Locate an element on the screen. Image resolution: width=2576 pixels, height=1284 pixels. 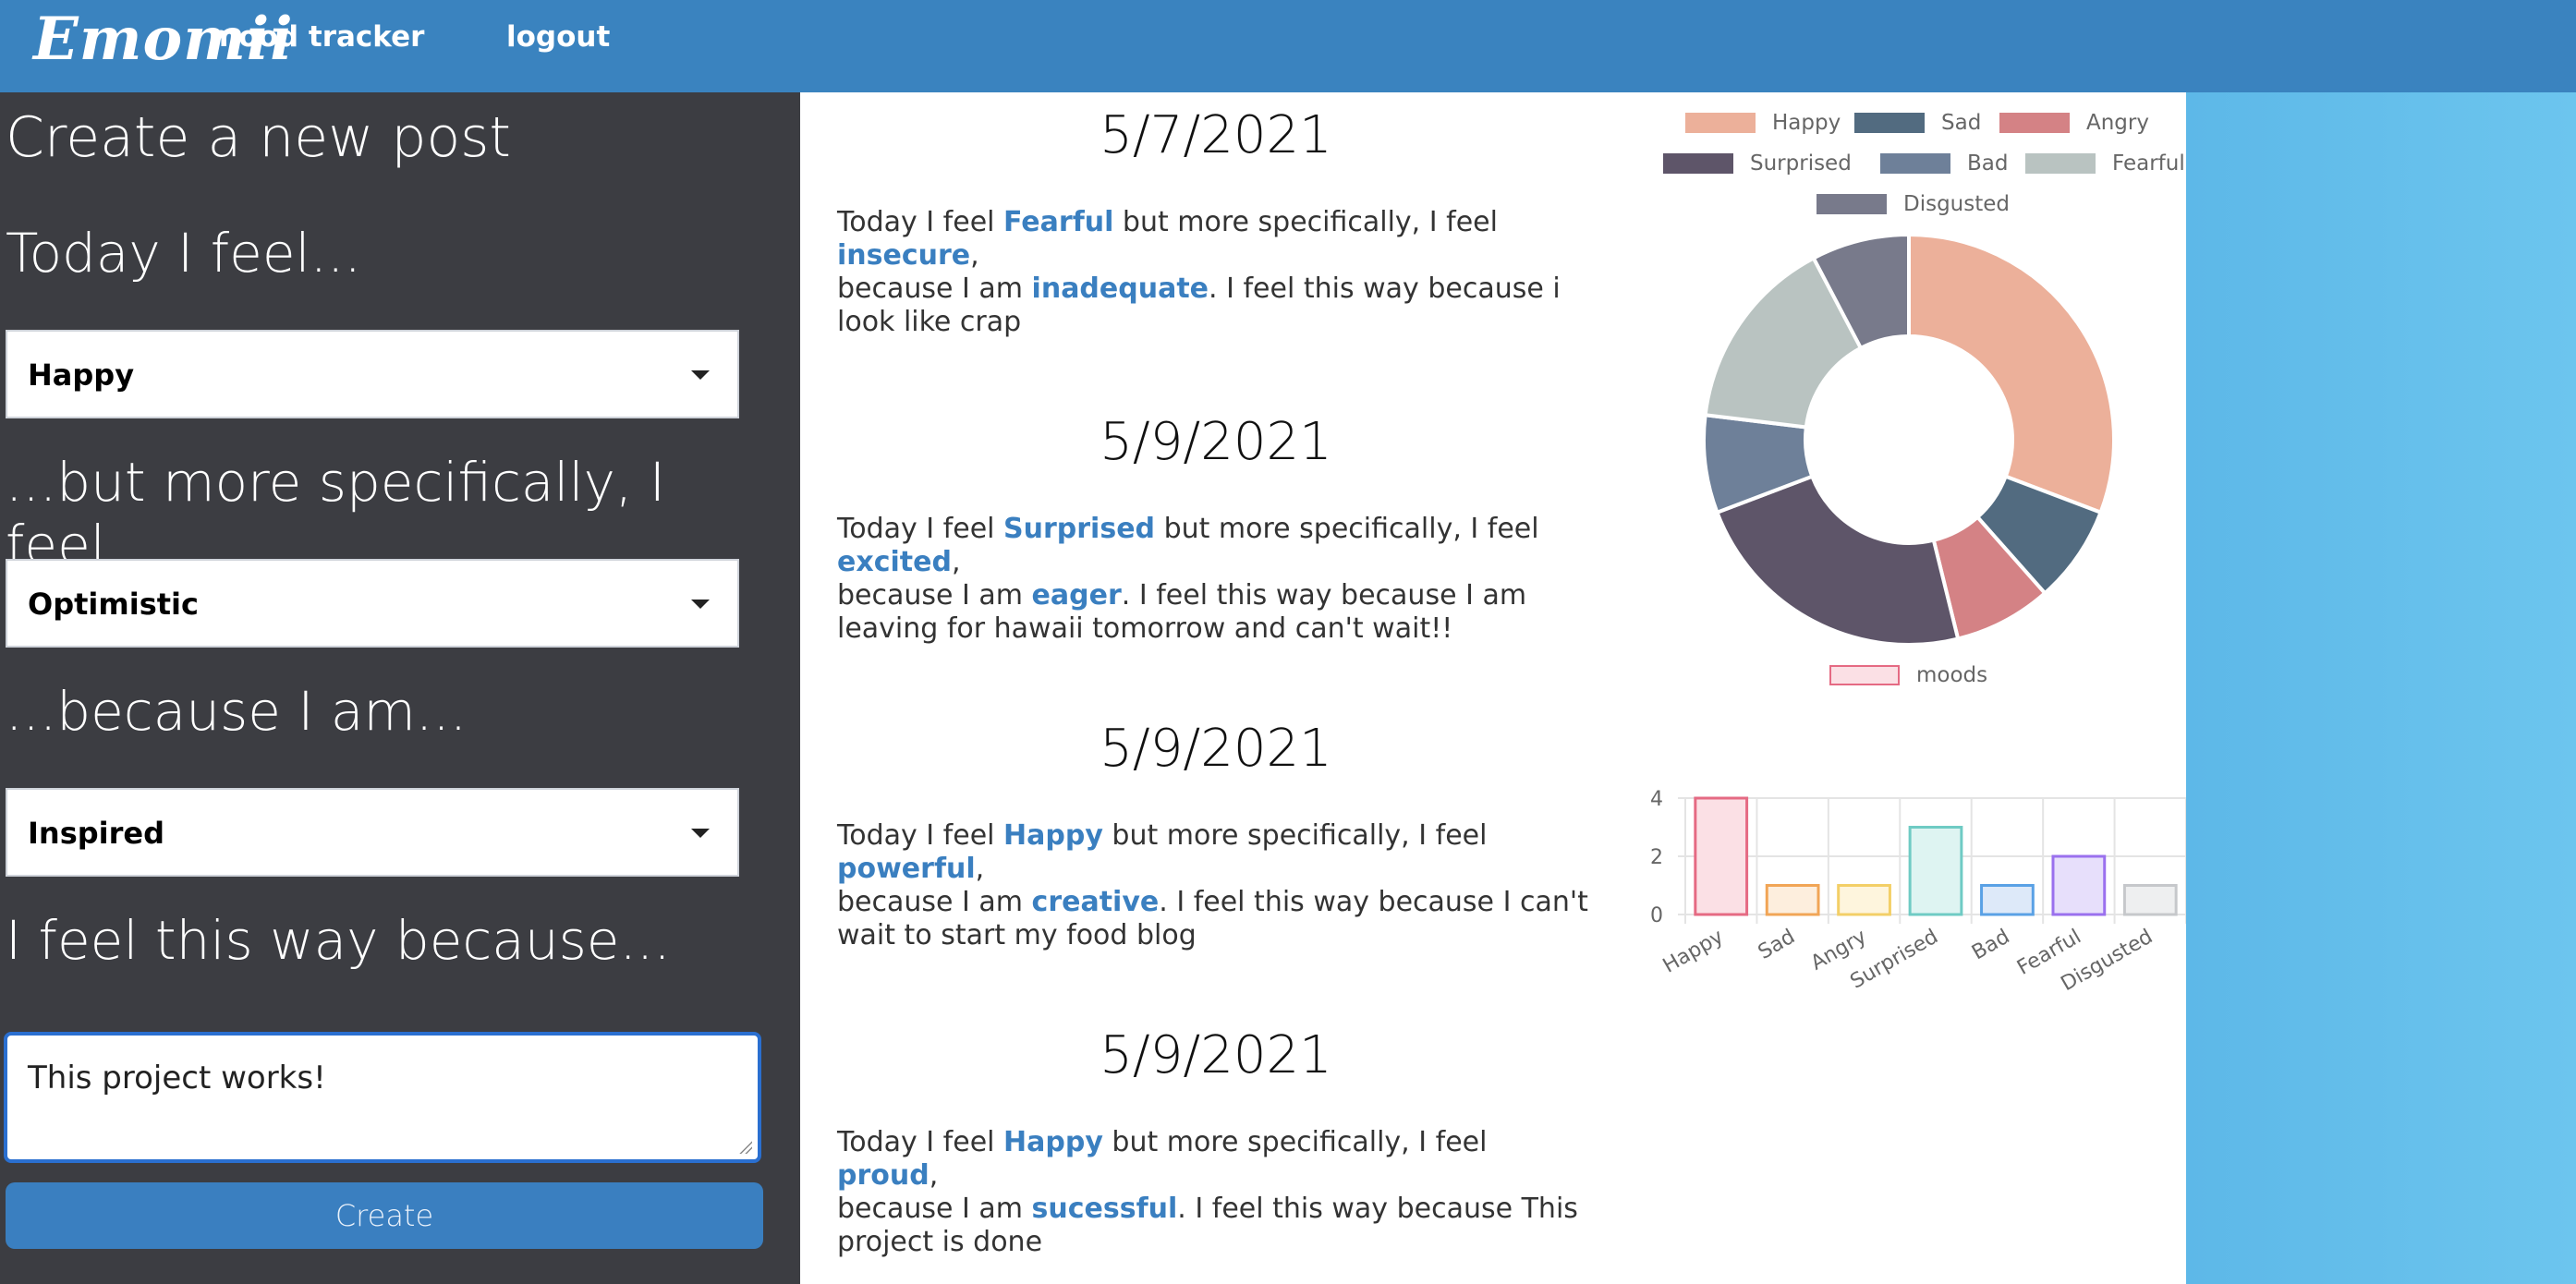
specific-select: Optimistic is located at coordinates (372, 603).